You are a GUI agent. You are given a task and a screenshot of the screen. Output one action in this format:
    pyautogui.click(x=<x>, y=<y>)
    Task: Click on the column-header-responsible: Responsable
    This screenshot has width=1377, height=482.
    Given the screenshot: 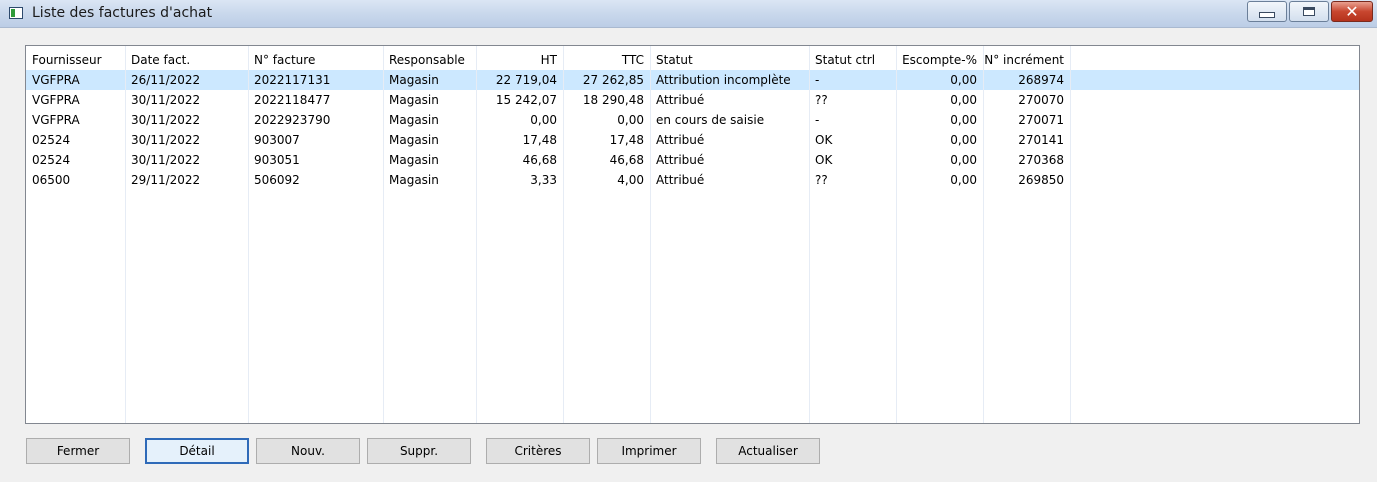 What is the action you would take?
    pyautogui.click(x=429, y=60)
    